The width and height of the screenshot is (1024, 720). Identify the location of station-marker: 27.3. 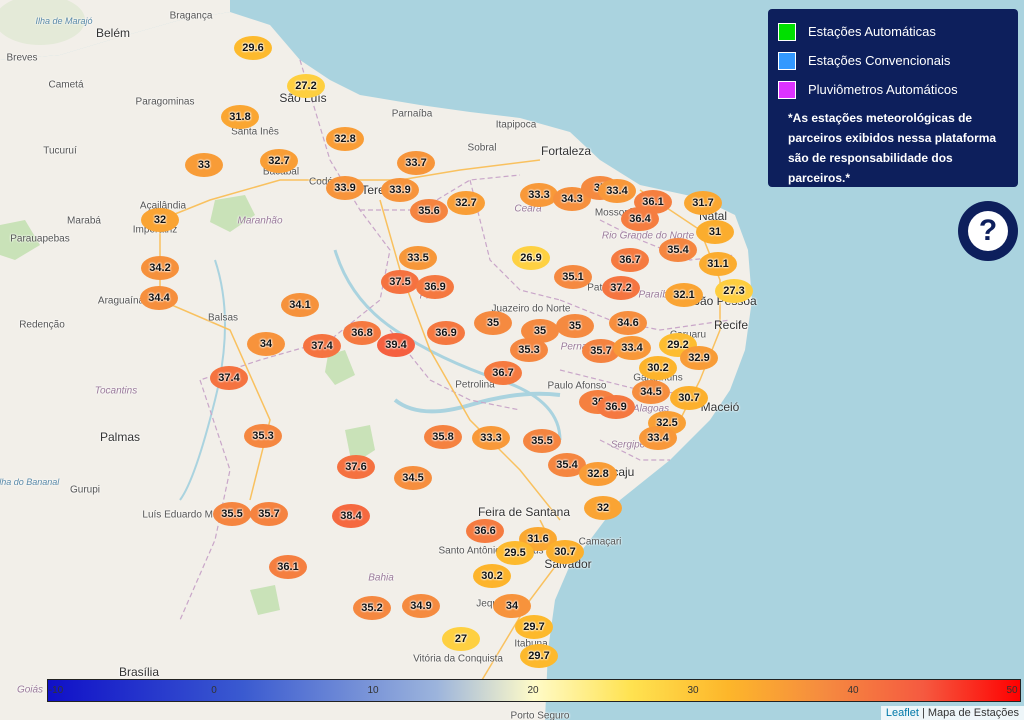
(734, 291).